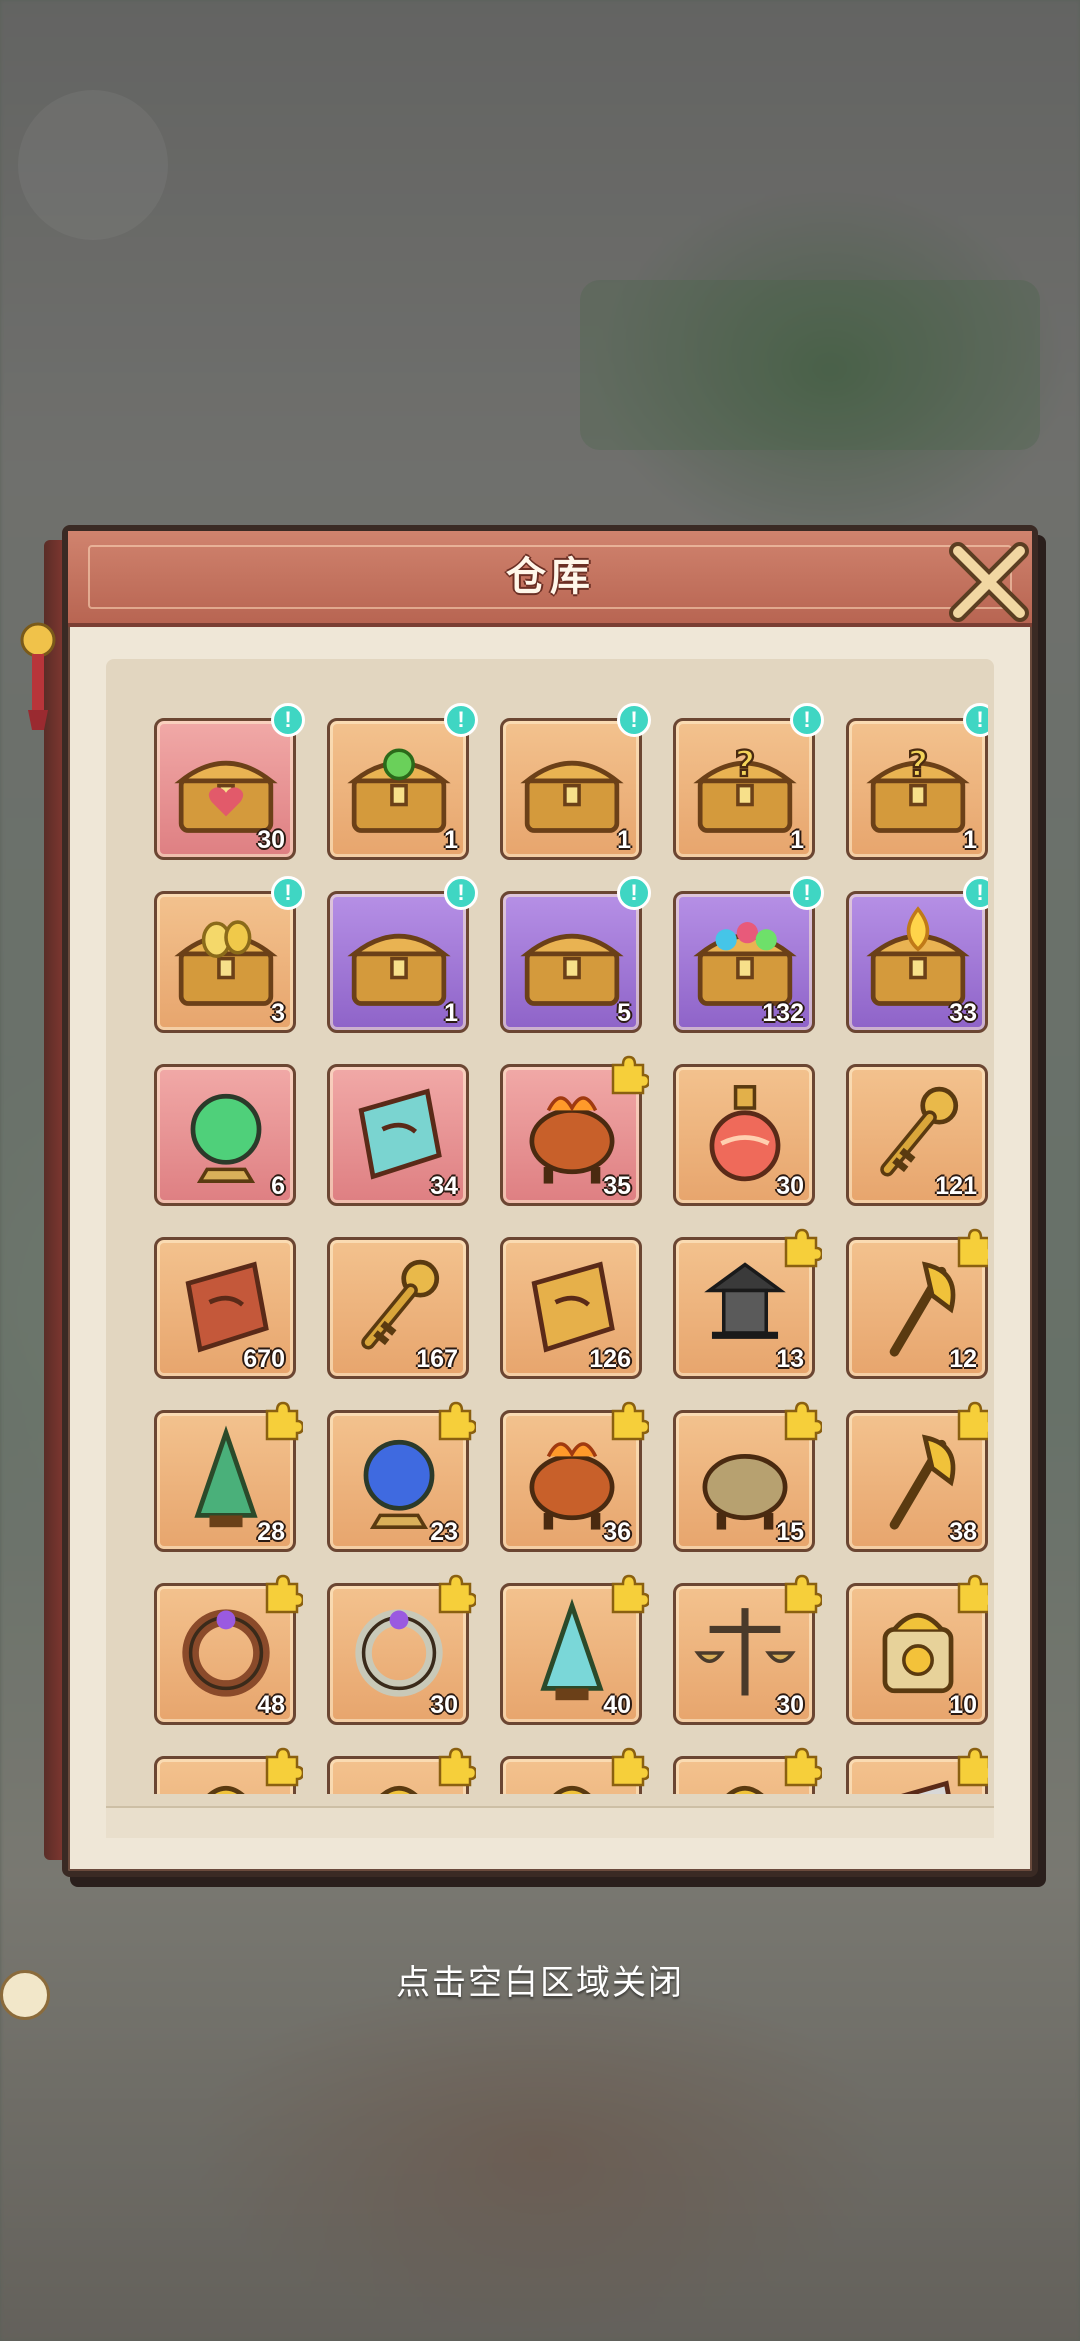  Describe the element at coordinates (398, 1135) in the screenshot. I see `inventory-slot: 34` at that location.